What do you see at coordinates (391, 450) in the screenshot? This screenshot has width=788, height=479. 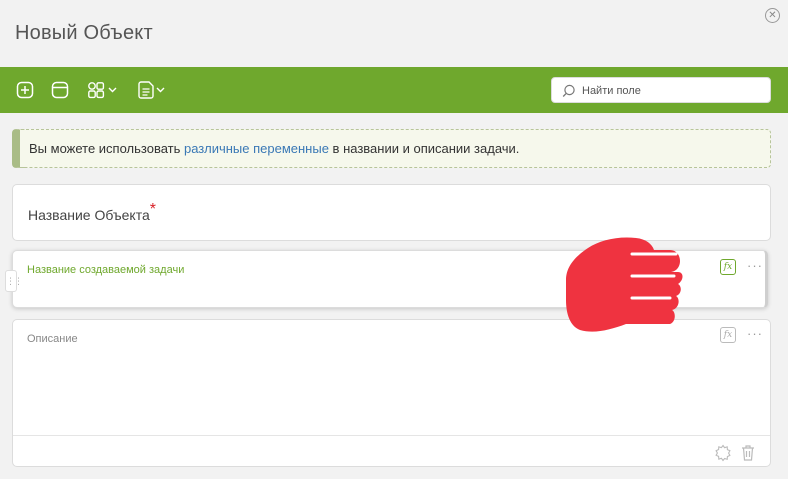 I see `description-footer` at bounding box center [391, 450].